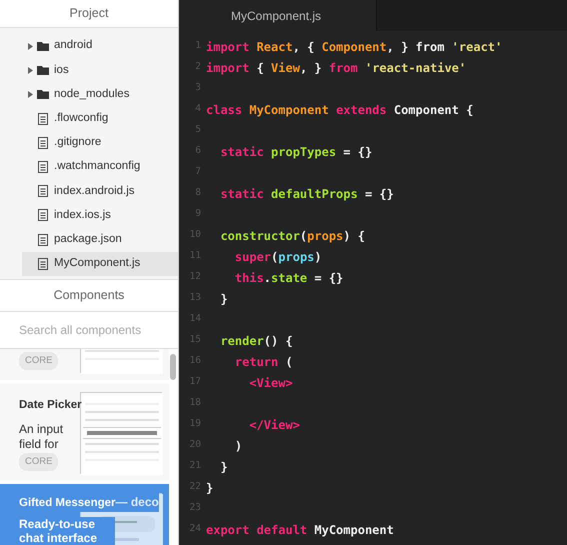 The width and height of the screenshot is (567, 545). Describe the element at coordinates (100, 142) in the screenshot. I see `tree-item: .gitignore` at that location.